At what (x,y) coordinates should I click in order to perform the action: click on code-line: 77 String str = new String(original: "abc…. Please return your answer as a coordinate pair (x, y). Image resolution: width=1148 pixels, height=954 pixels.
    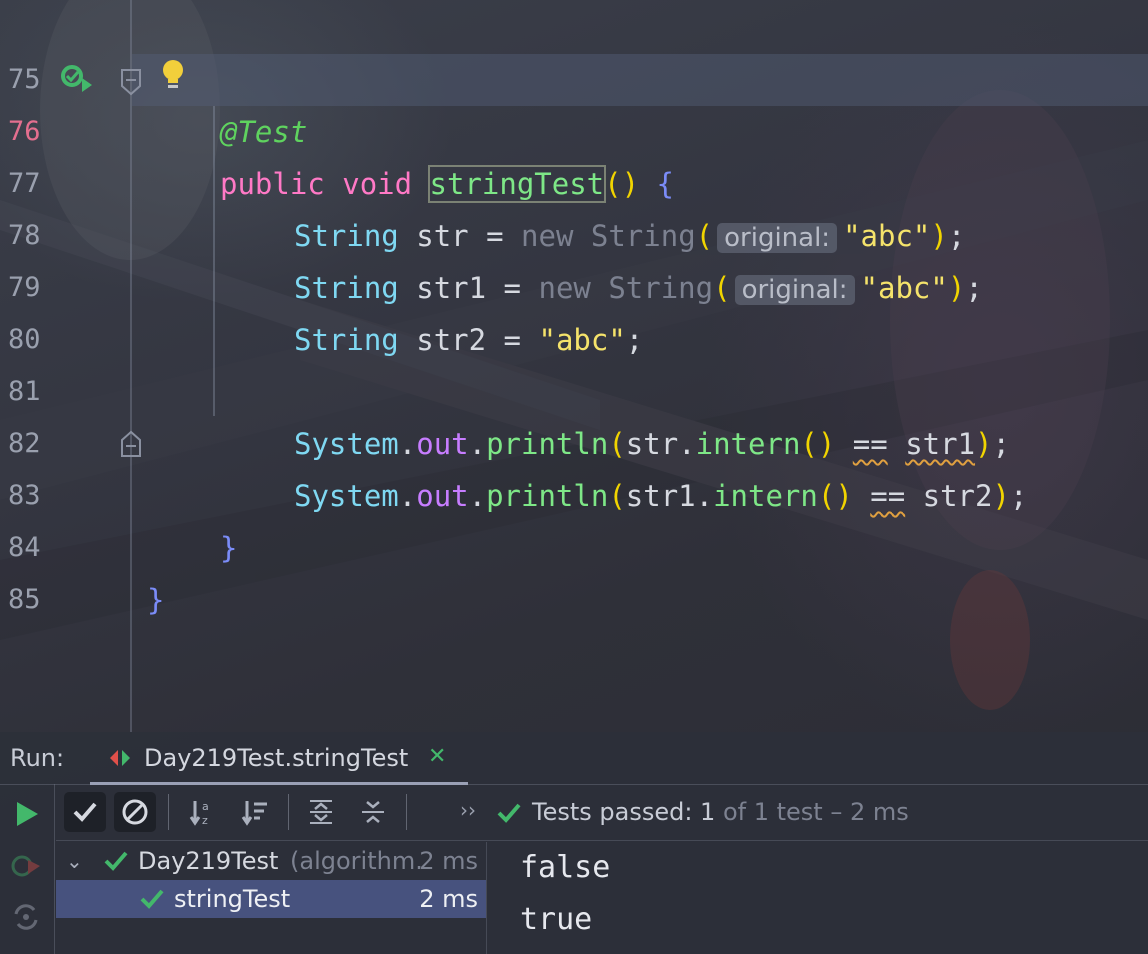
    Looking at the image, I should click on (482, 179).